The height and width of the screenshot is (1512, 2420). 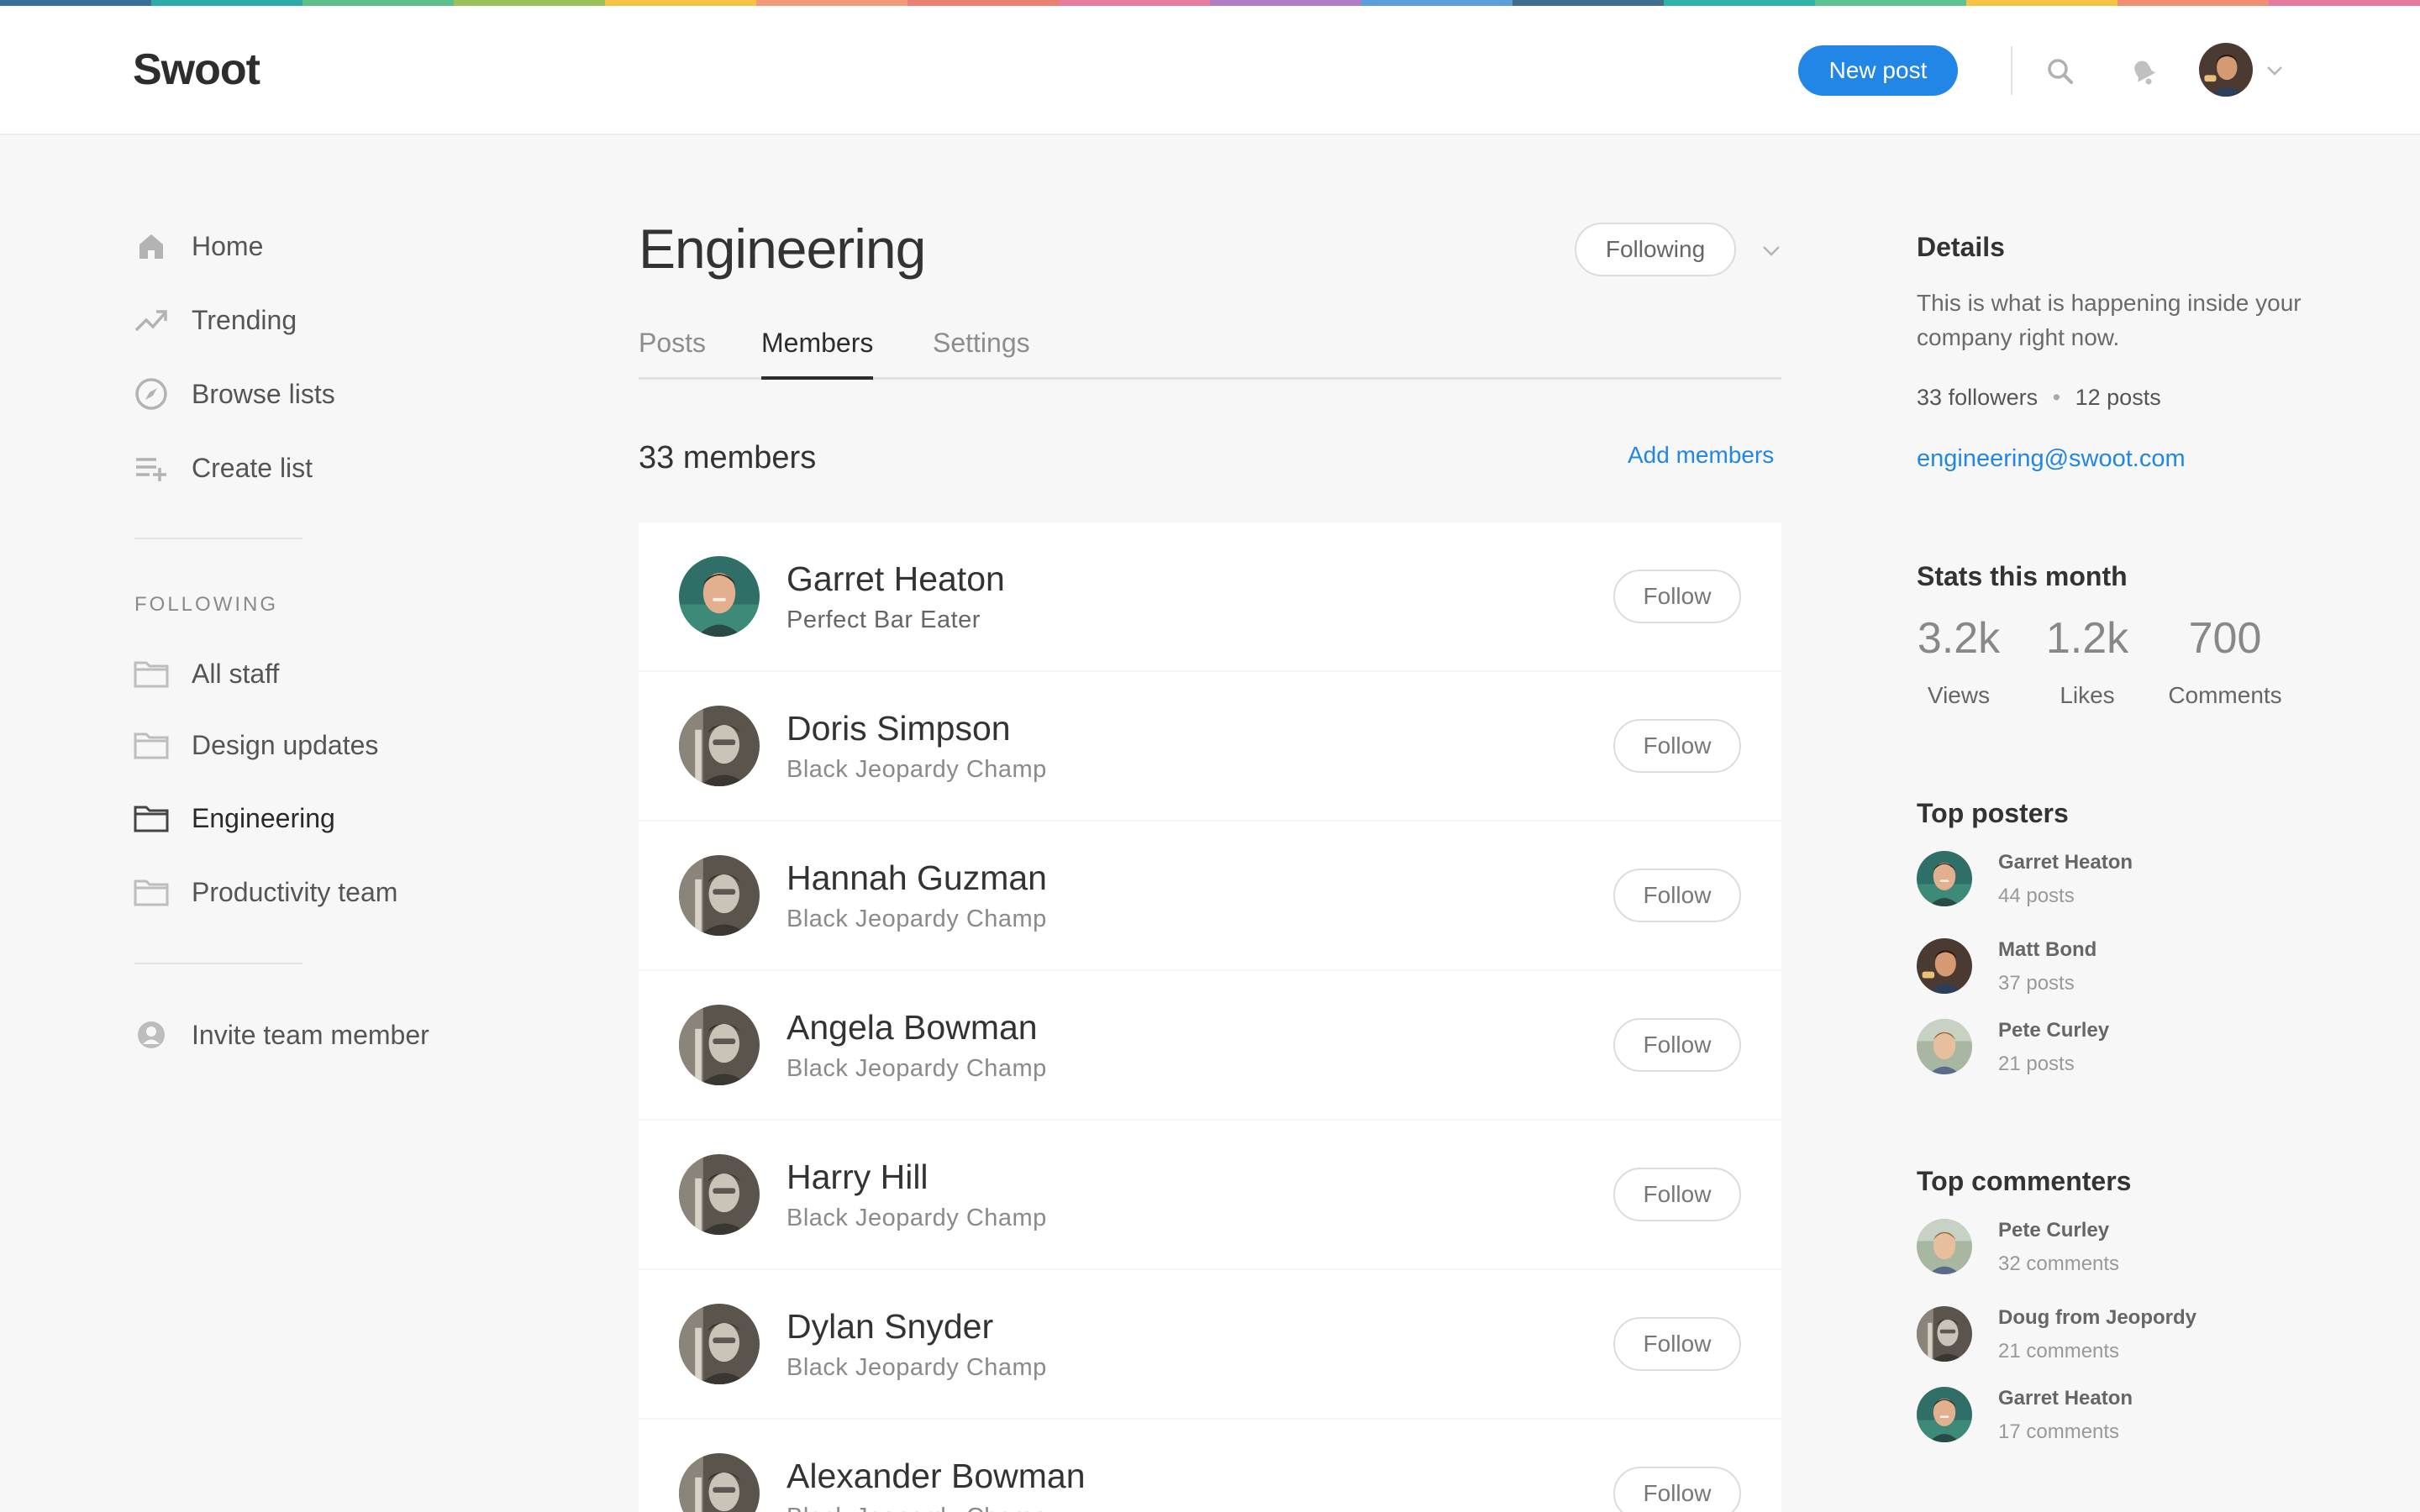 What do you see at coordinates (1701, 455) in the screenshot?
I see `add-members-link: Add members` at bounding box center [1701, 455].